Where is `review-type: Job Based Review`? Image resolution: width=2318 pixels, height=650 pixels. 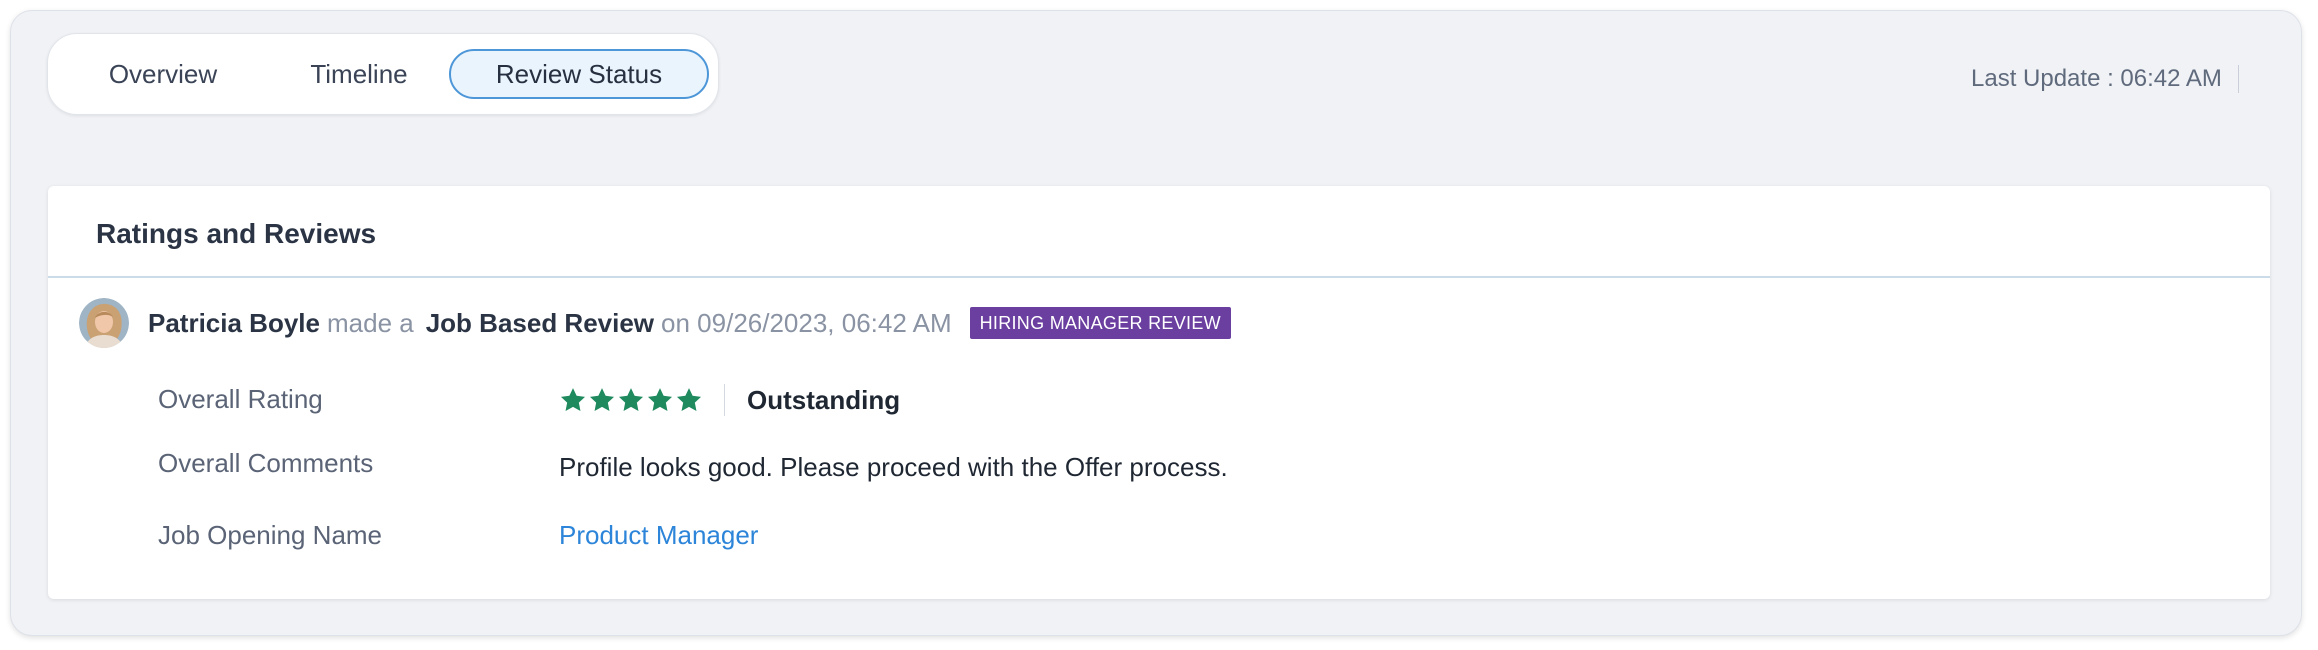 review-type: Job Based Review is located at coordinates (540, 322).